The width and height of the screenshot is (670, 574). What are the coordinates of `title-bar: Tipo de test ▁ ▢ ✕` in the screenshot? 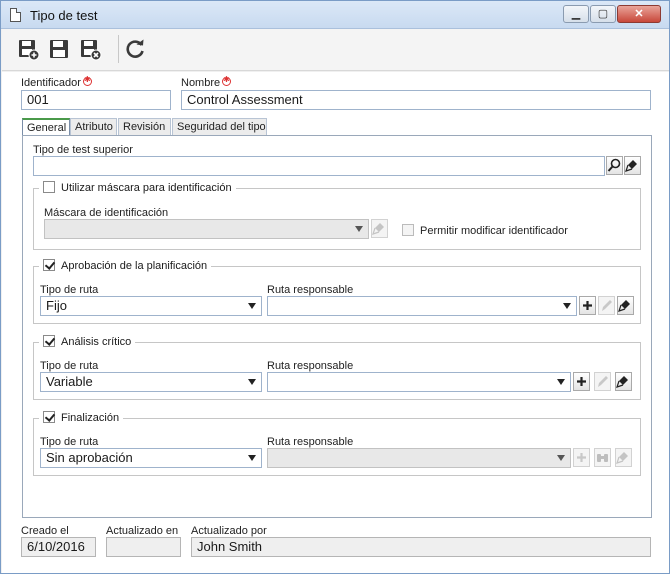 It's located at (335, 15).